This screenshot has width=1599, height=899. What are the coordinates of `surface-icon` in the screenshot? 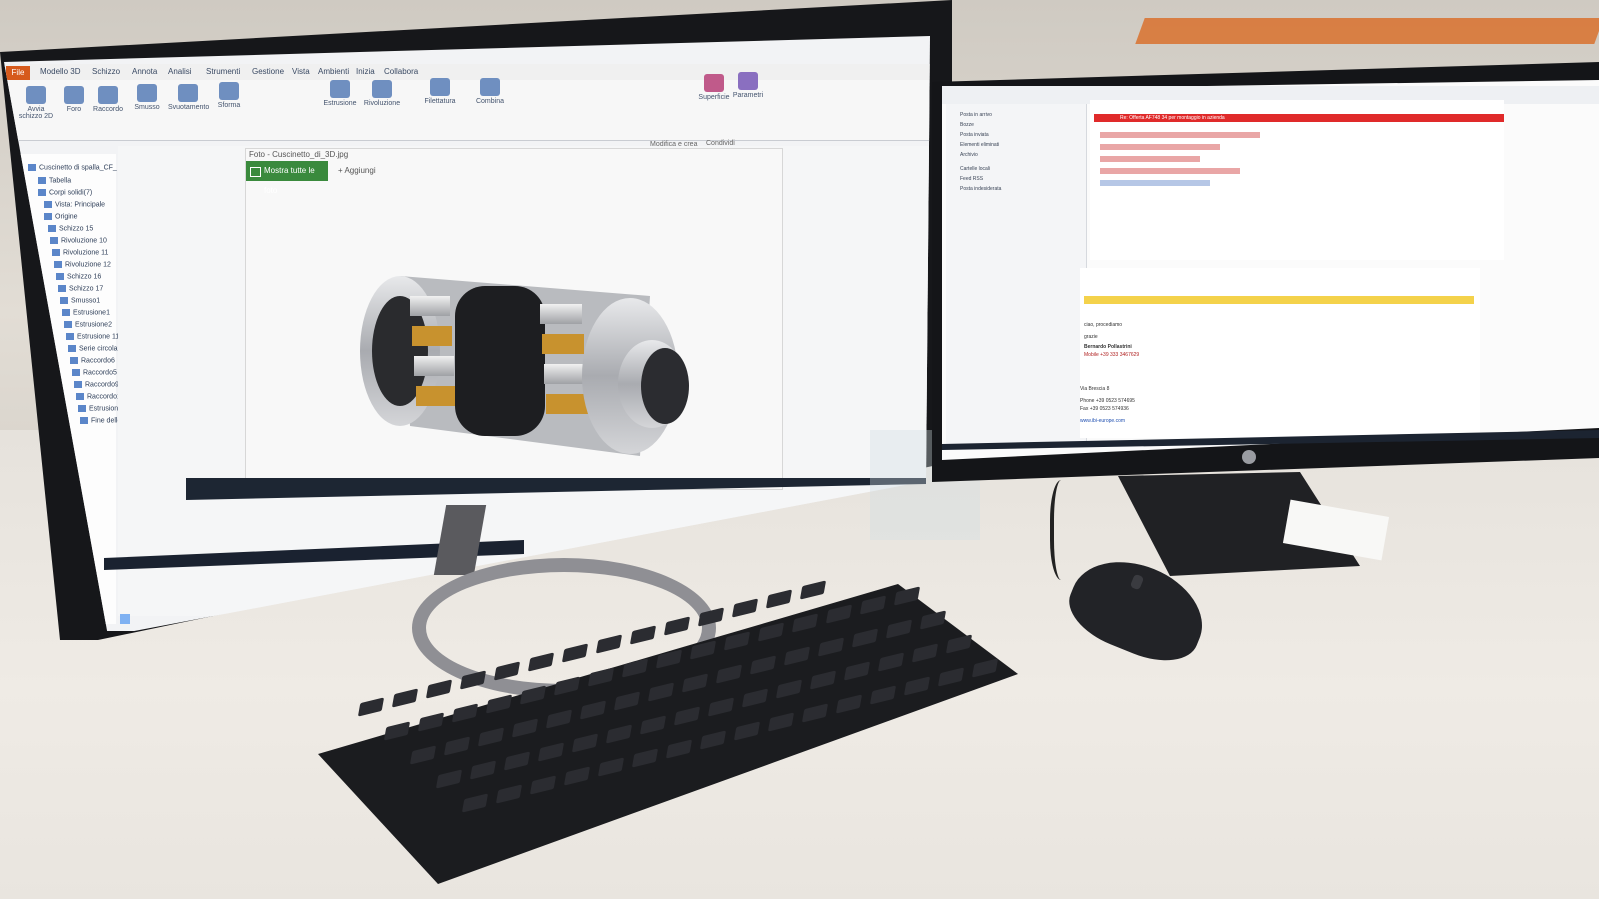 It's located at (714, 83).